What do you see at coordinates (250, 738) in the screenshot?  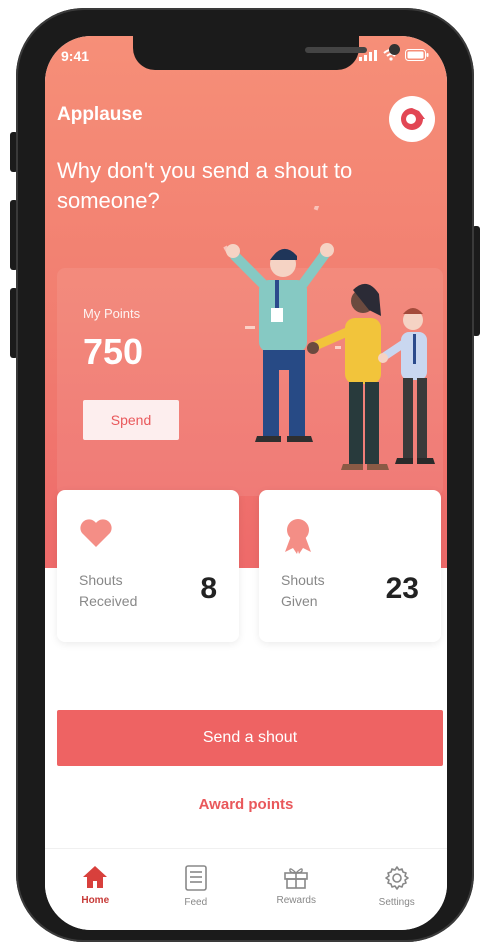 I see `send-shout-button: Send a shout` at bounding box center [250, 738].